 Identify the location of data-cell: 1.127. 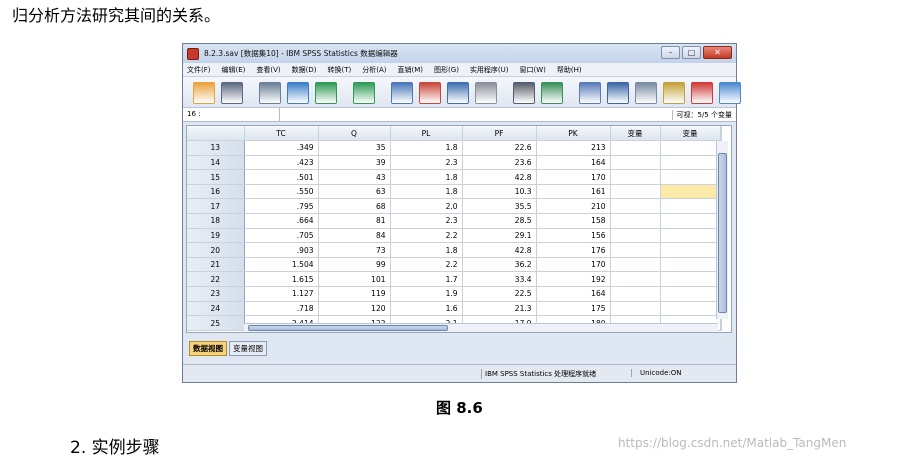
(281, 294).